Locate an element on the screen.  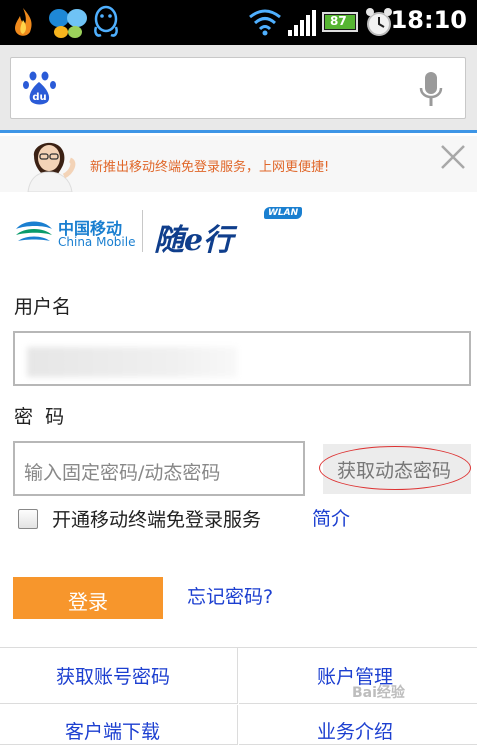
baidu-paw-logo: du is located at coordinates (40, 88).